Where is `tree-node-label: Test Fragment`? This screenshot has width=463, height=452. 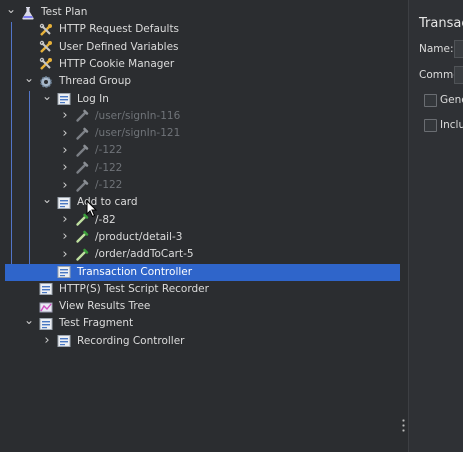
tree-node-label: Test Fragment is located at coordinates (96, 323).